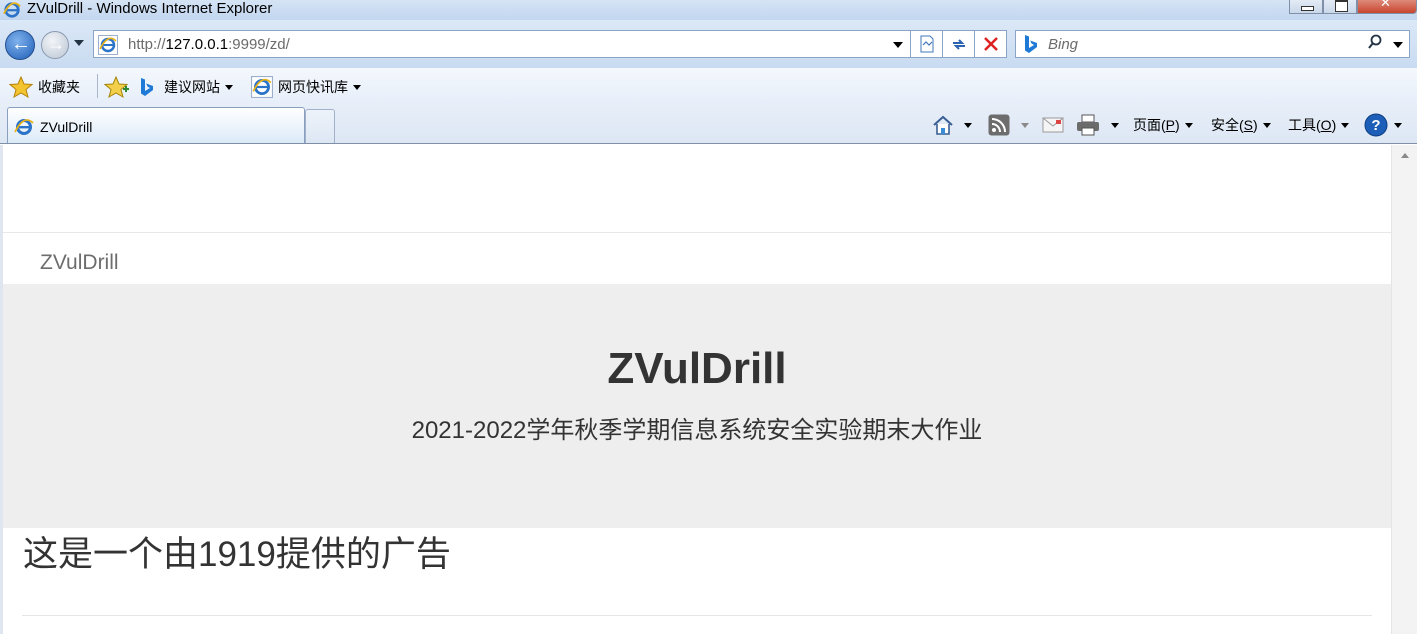  Describe the element at coordinates (66, 127) in the screenshot. I see `tab-label: ZVulDrill` at that location.